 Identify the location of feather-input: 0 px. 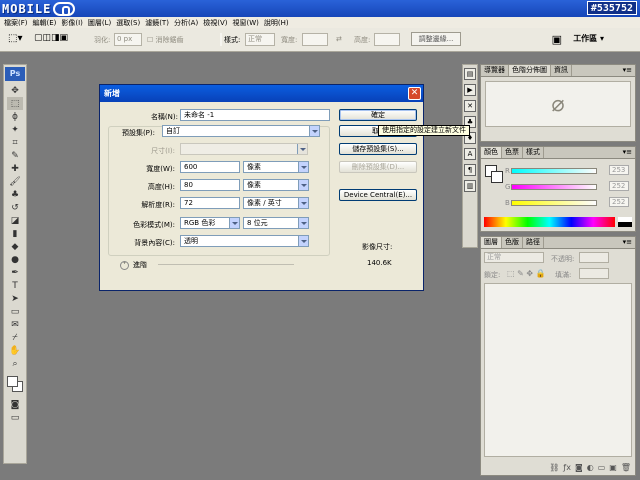
(128, 39).